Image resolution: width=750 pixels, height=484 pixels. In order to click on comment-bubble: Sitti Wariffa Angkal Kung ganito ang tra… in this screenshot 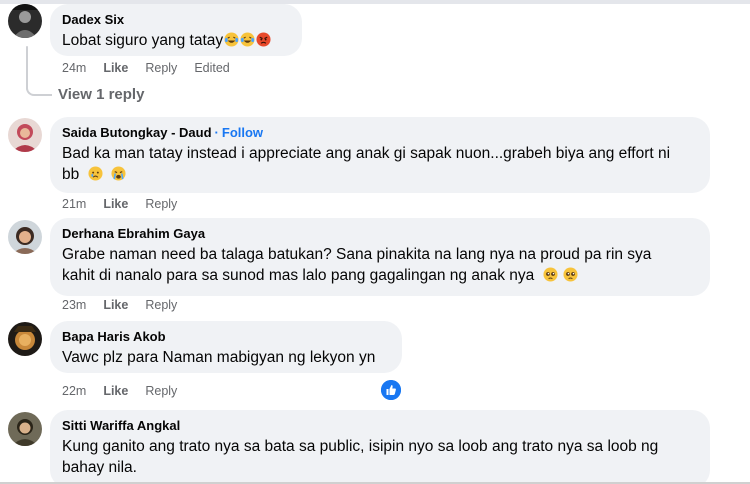, I will do `click(380, 447)`.